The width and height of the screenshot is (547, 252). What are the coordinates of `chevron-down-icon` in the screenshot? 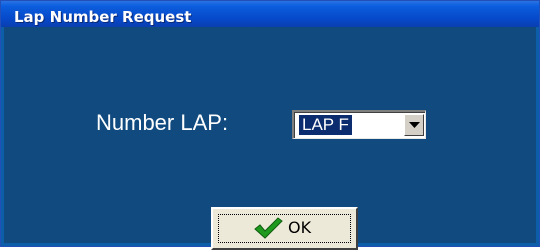 It's located at (414, 125).